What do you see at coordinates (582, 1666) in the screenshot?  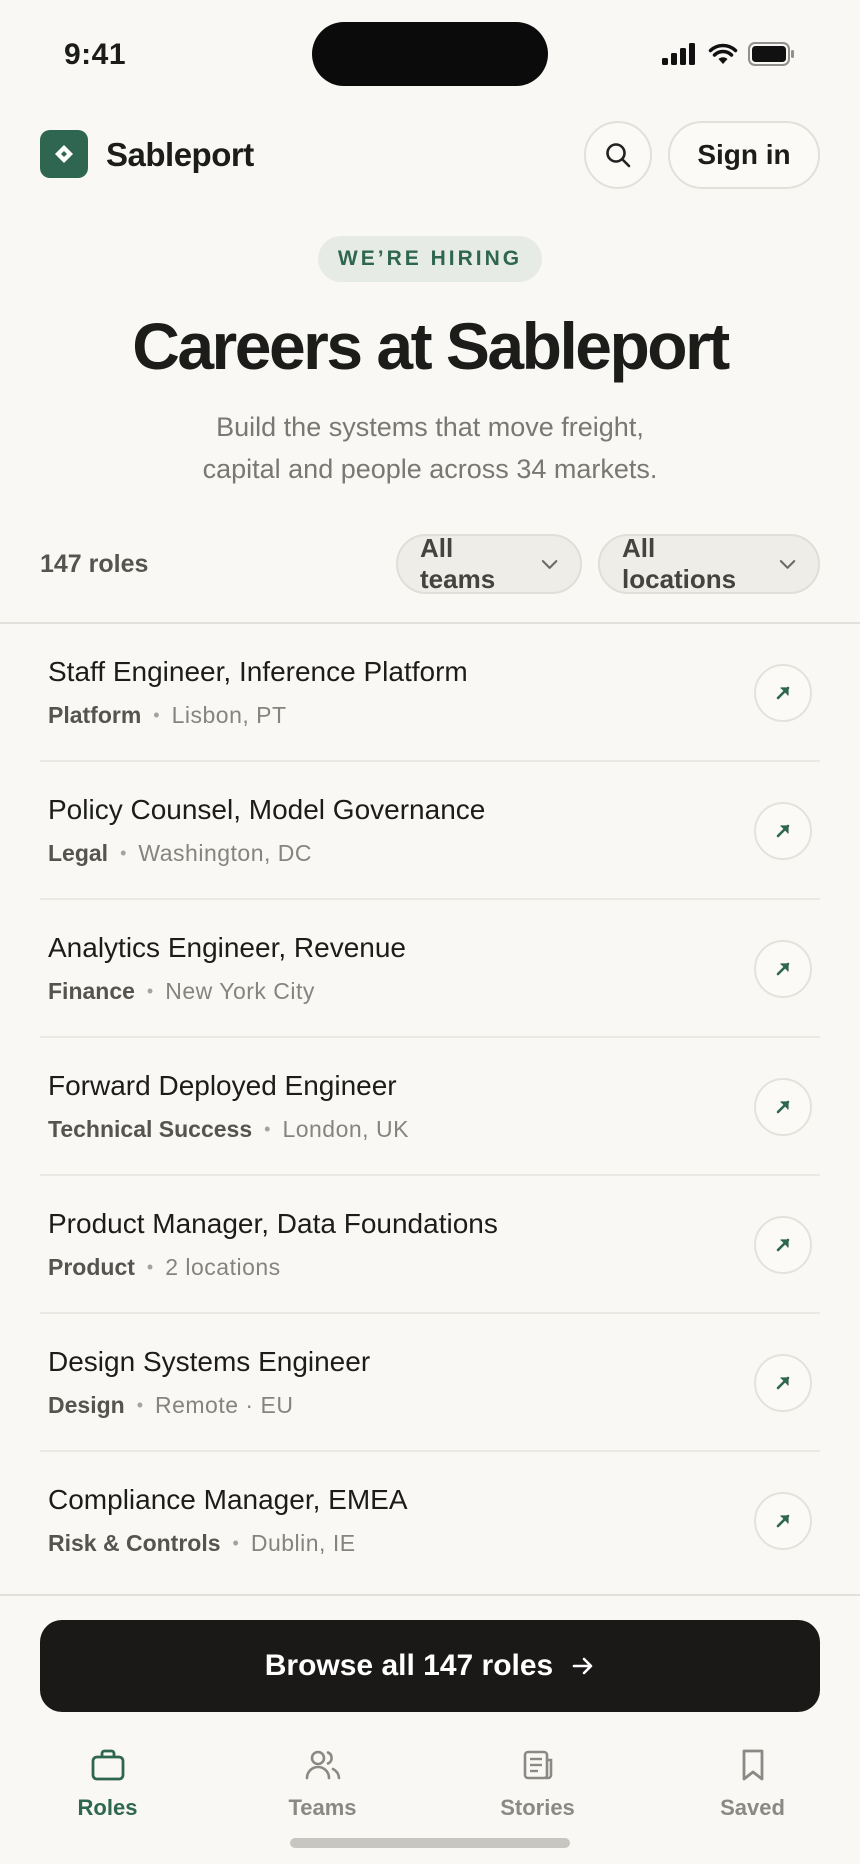 I see `arrow-right-icon` at bounding box center [582, 1666].